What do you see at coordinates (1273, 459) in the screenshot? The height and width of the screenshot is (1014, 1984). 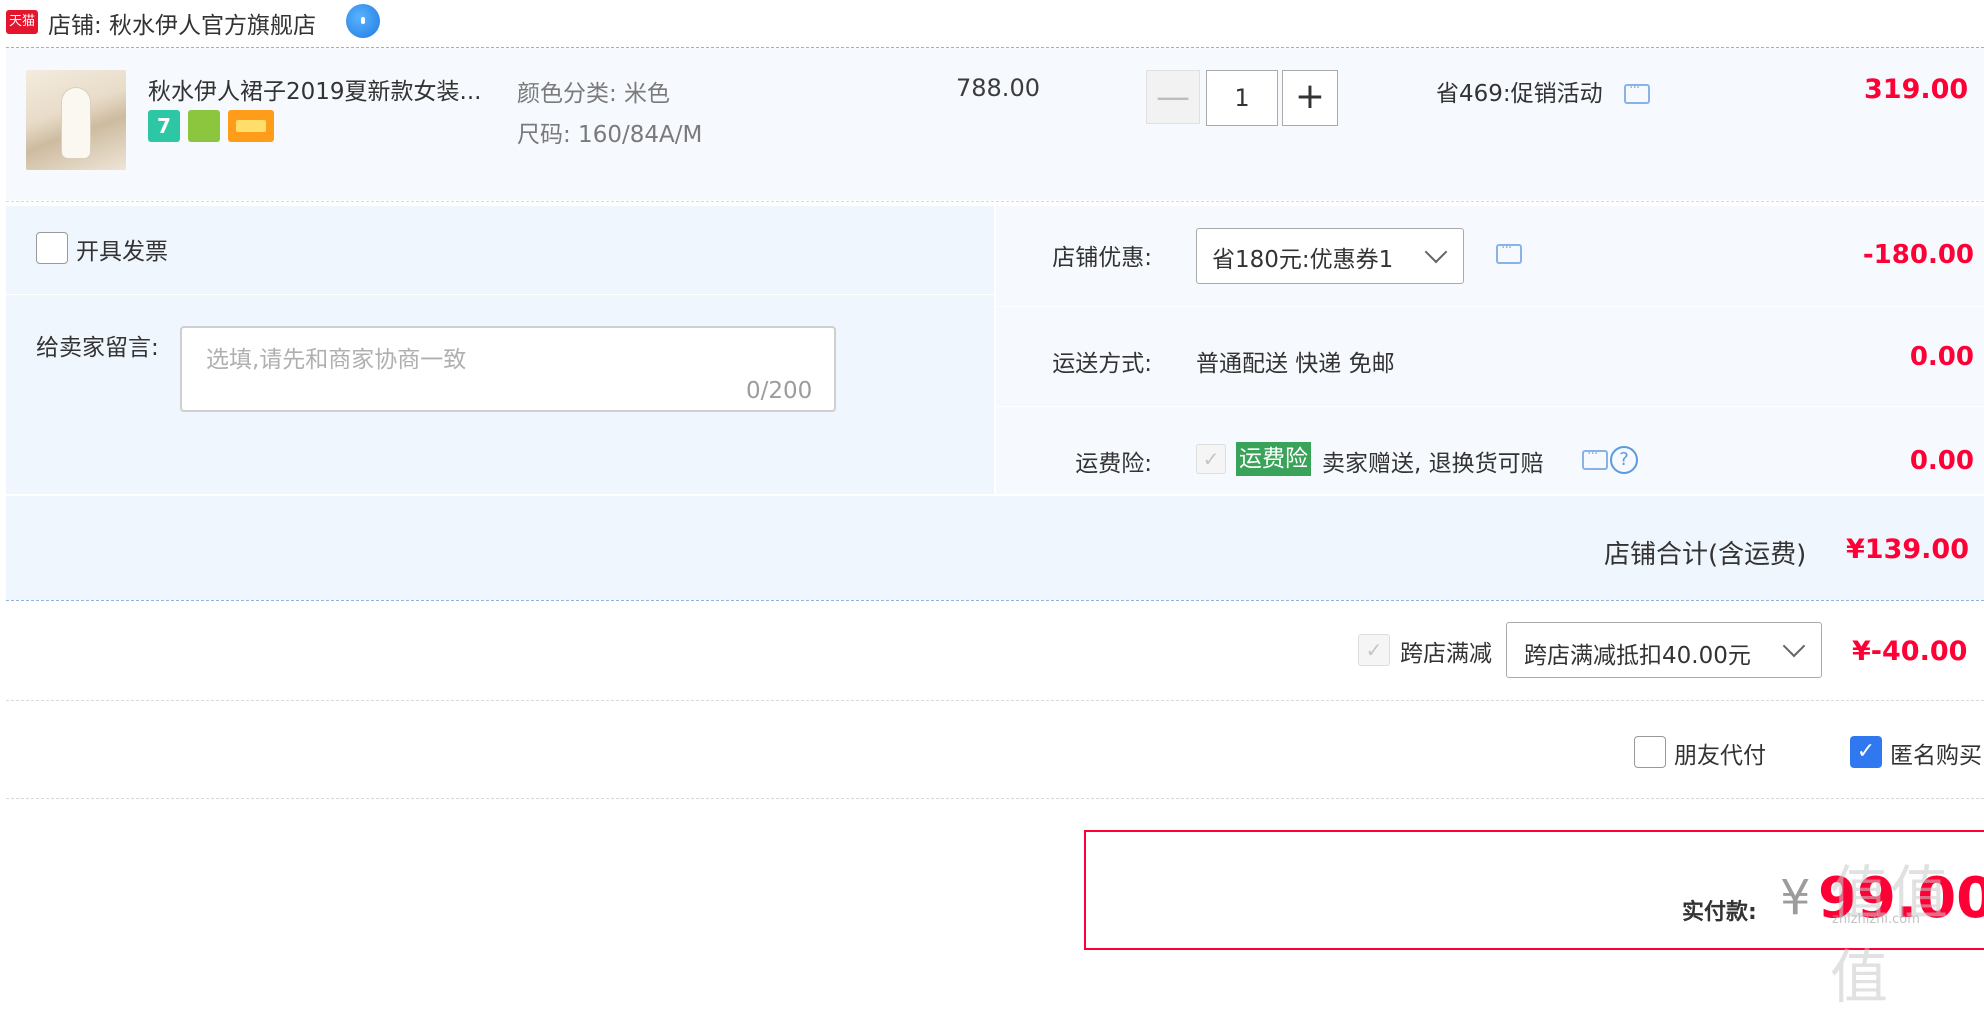 I see `insurance-tag: 运费险` at bounding box center [1273, 459].